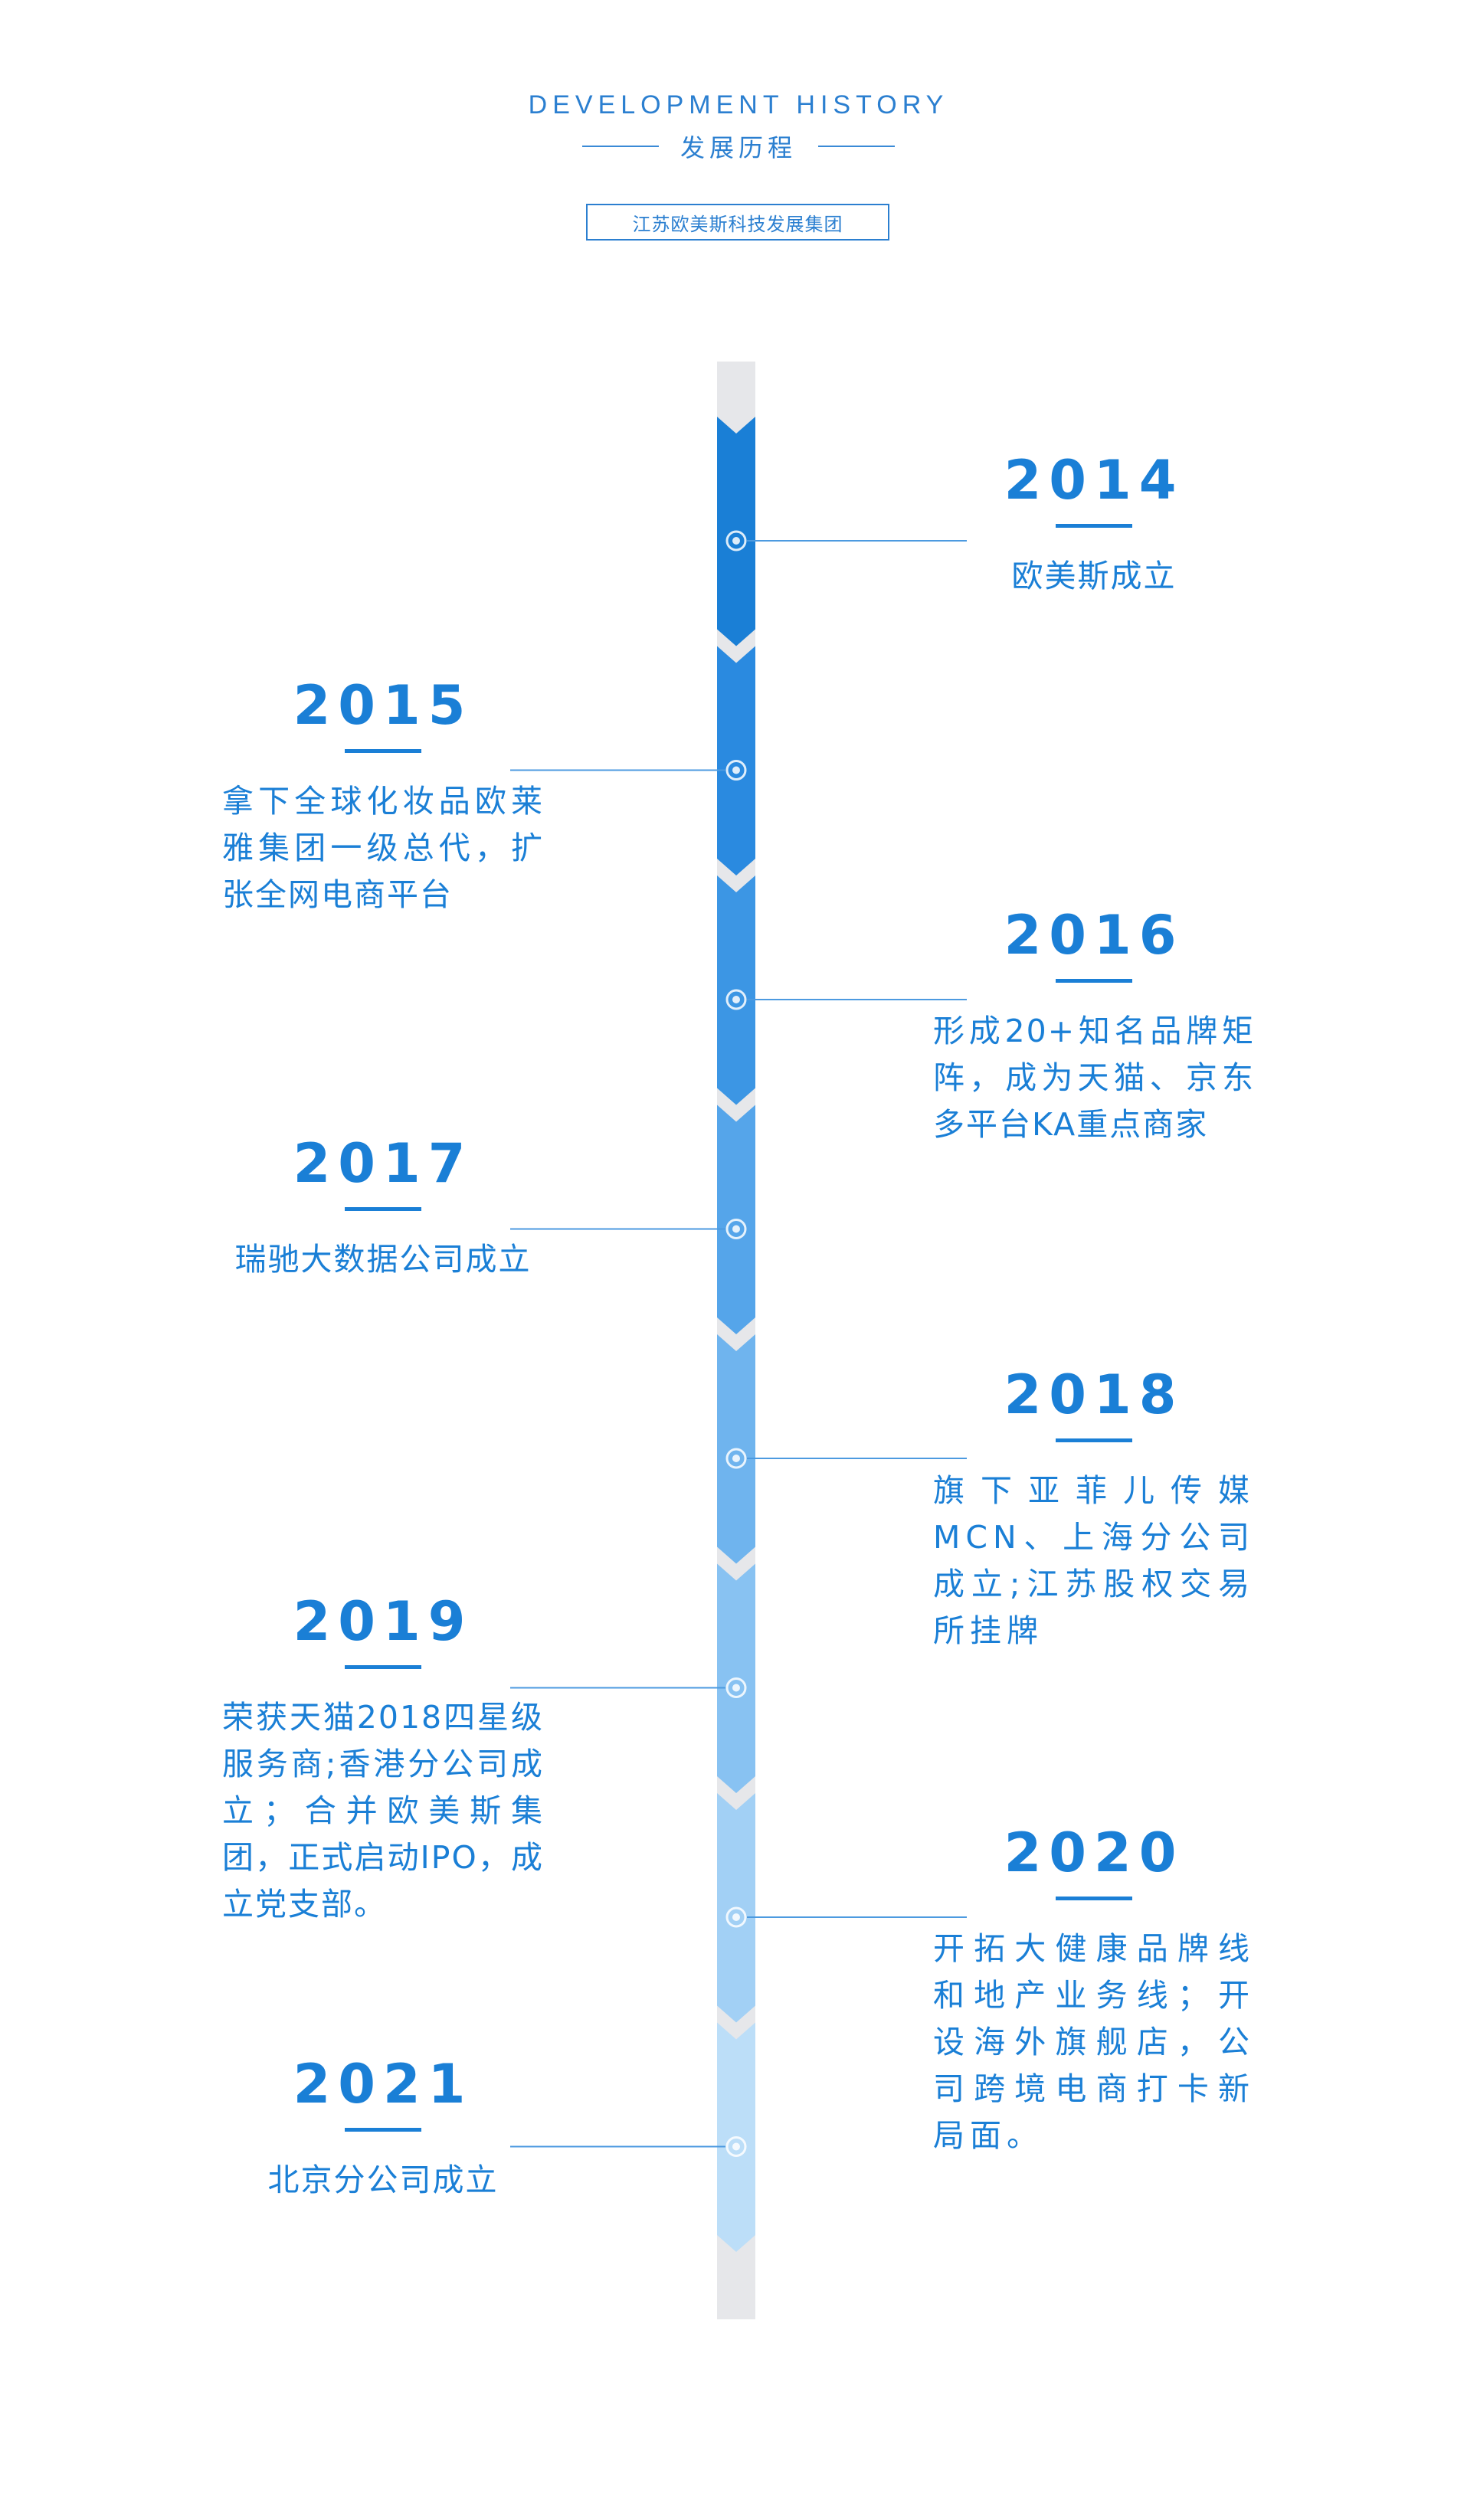  I want to click on event-description: 形成20+知名品牌矩阵，成为天猫、京东多平台KA重点商家, so click(1094, 1078).